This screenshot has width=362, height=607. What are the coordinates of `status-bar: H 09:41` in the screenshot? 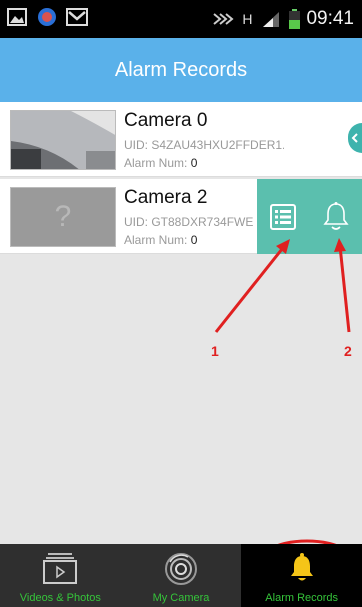 It's located at (181, 19).